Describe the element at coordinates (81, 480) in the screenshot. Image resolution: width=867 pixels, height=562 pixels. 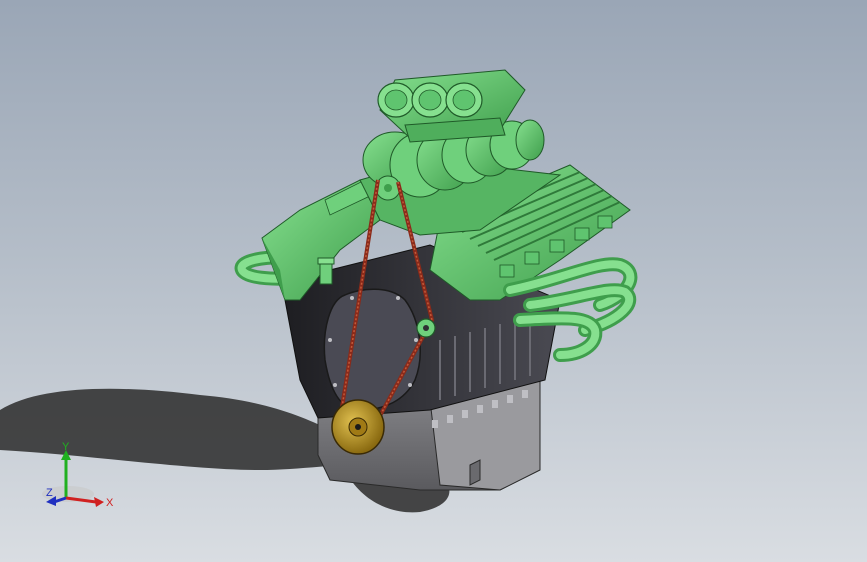
I see `orientation-triad: Y X Z` at that location.